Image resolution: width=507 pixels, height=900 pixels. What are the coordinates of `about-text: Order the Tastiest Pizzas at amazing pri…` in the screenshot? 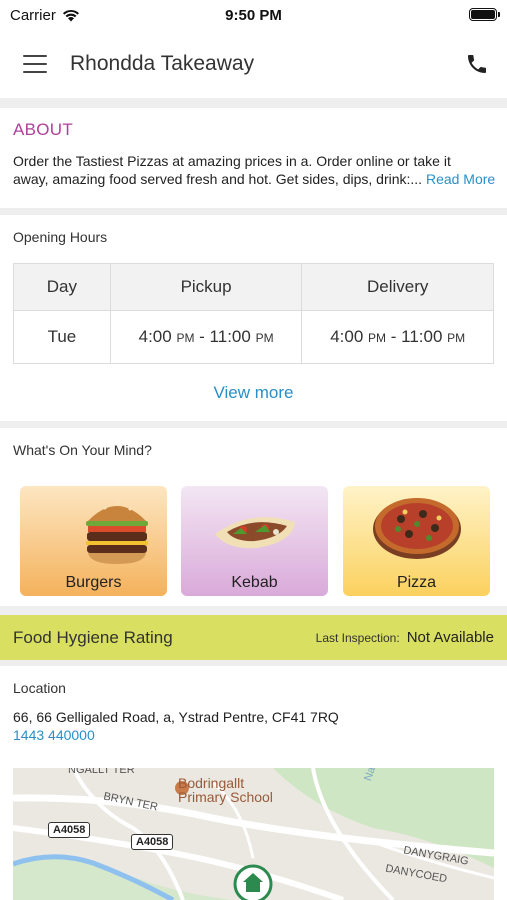 It's located at (254, 170).